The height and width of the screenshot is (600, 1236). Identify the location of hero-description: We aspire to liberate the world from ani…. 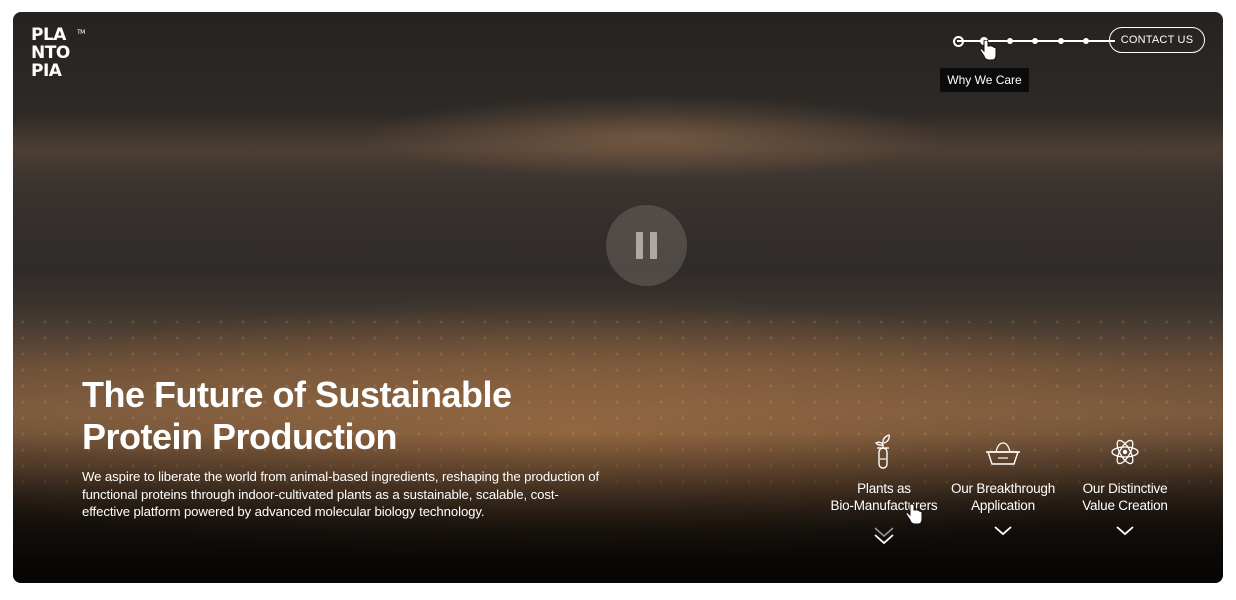
(341, 494).